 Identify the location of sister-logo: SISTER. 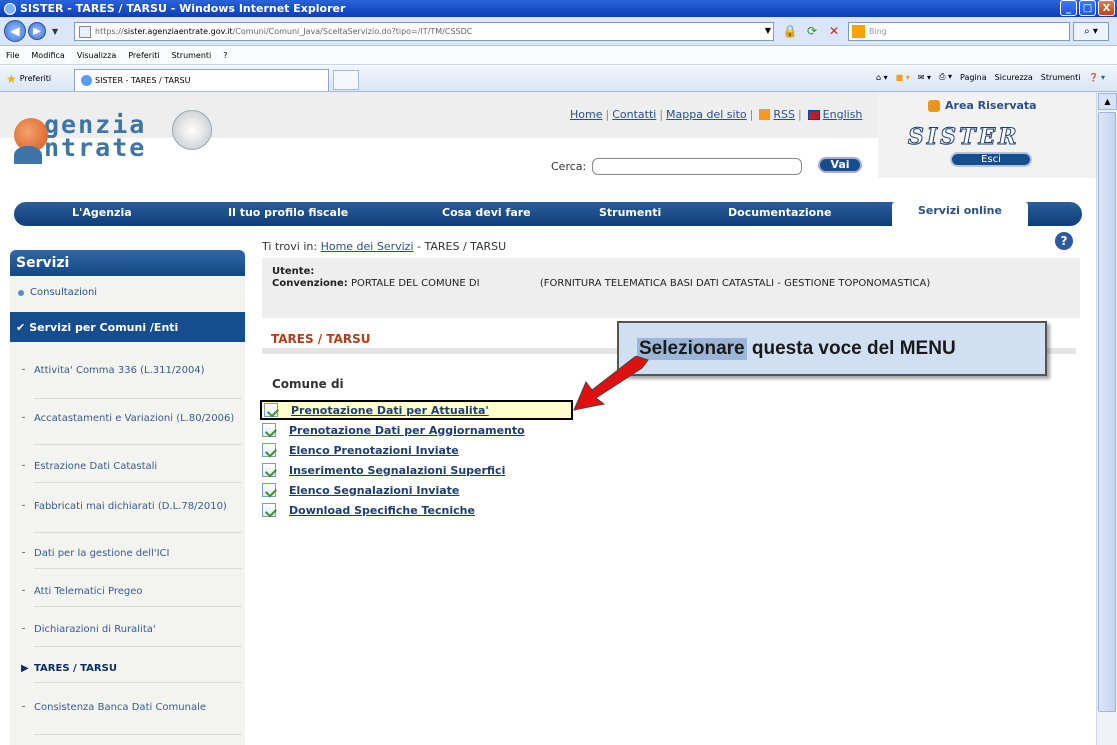
(964, 137).